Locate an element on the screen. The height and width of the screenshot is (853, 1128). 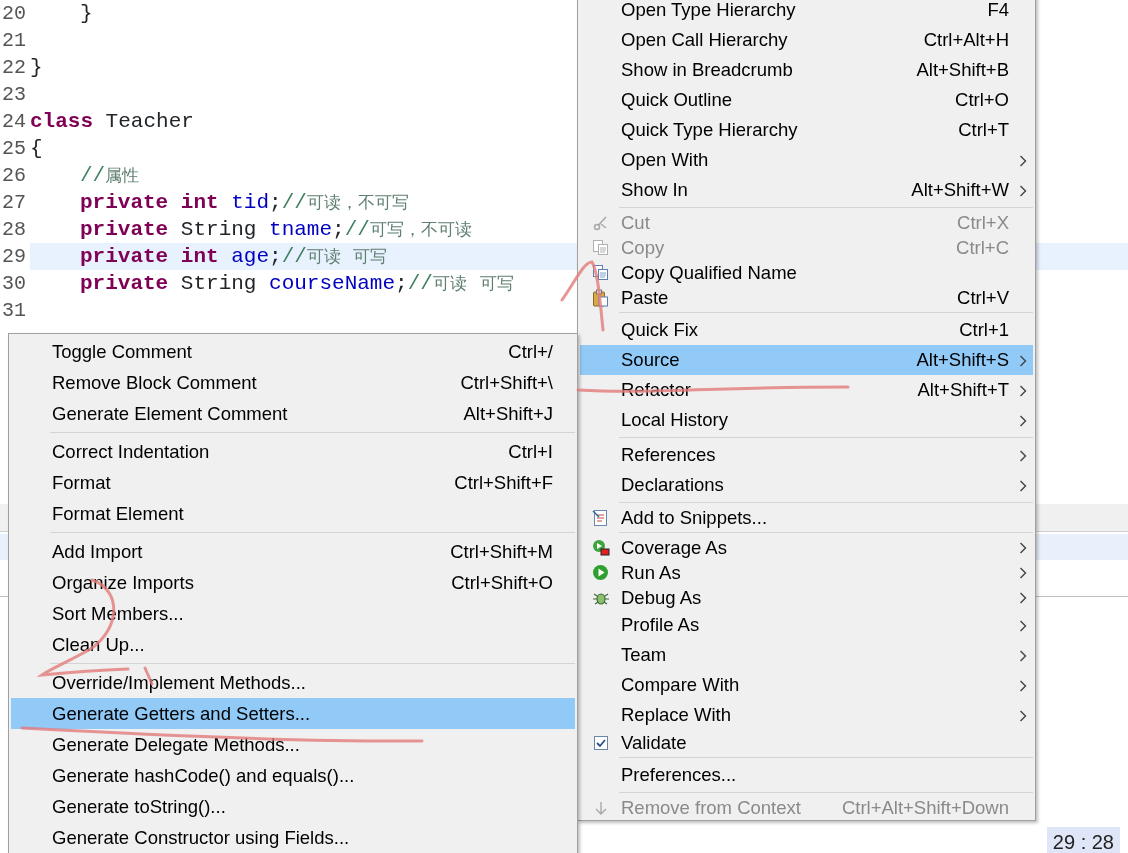
menu-item: Coverage As is located at coordinates (806, 547).